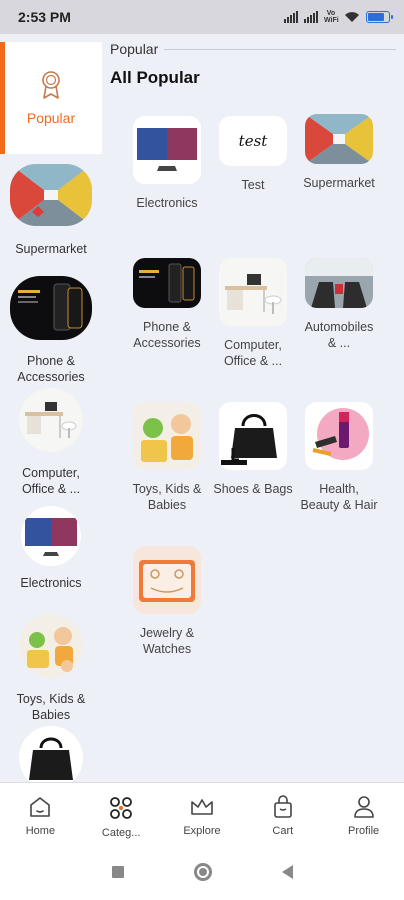 The width and height of the screenshot is (404, 900). Describe the element at coordinates (51, 118) in the screenshot. I see `sidebar-item-label: Popular` at that location.